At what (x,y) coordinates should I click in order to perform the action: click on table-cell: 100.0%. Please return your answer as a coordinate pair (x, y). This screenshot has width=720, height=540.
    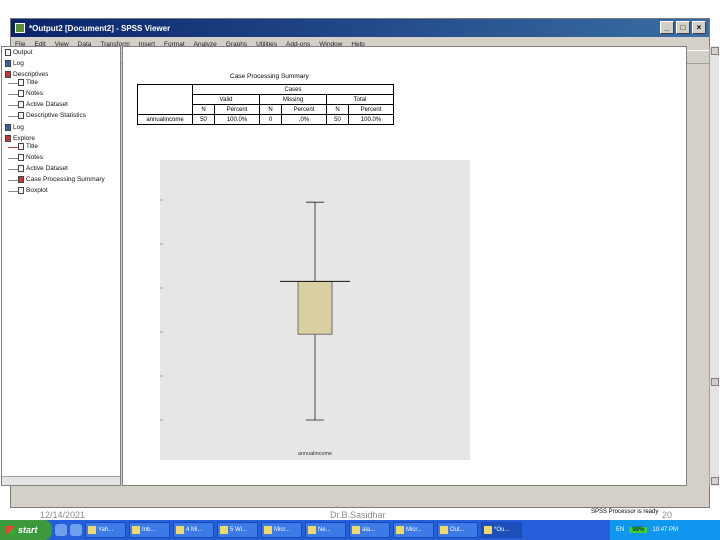
    Looking at the image, I should click on (371, 119).